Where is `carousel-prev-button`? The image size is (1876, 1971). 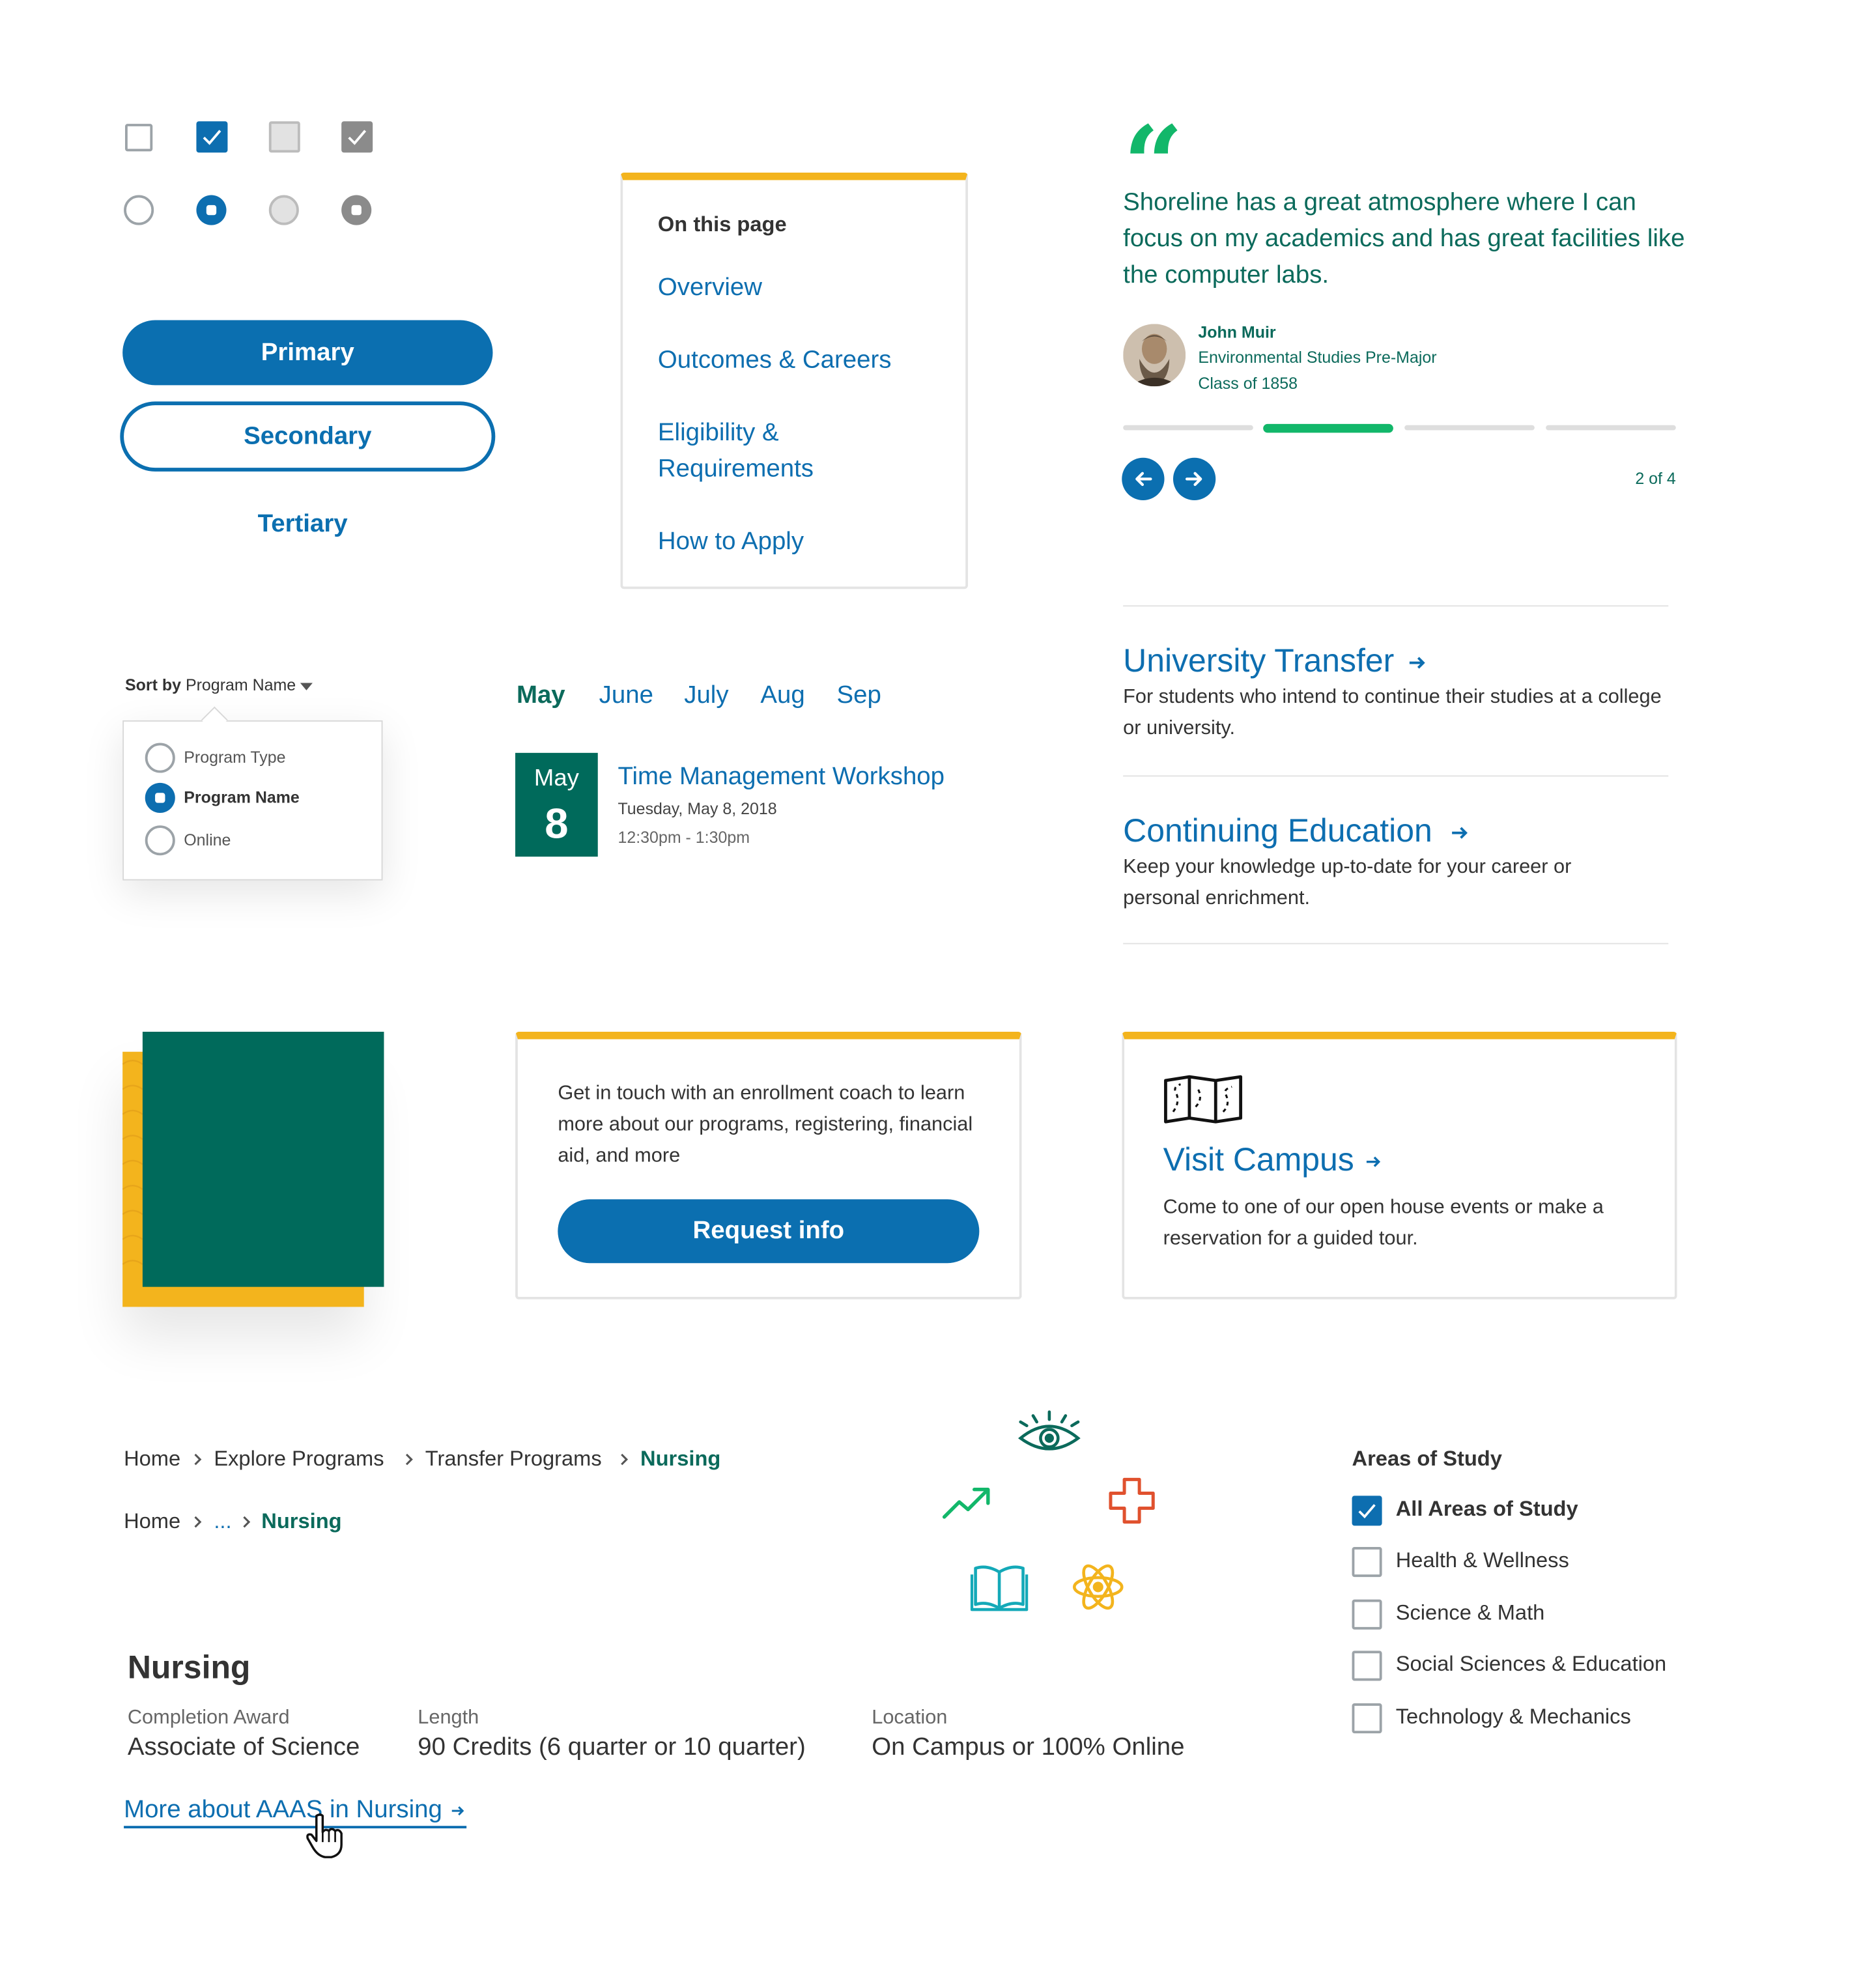
carousel-prev-button is located at coordinates (1143, 478).